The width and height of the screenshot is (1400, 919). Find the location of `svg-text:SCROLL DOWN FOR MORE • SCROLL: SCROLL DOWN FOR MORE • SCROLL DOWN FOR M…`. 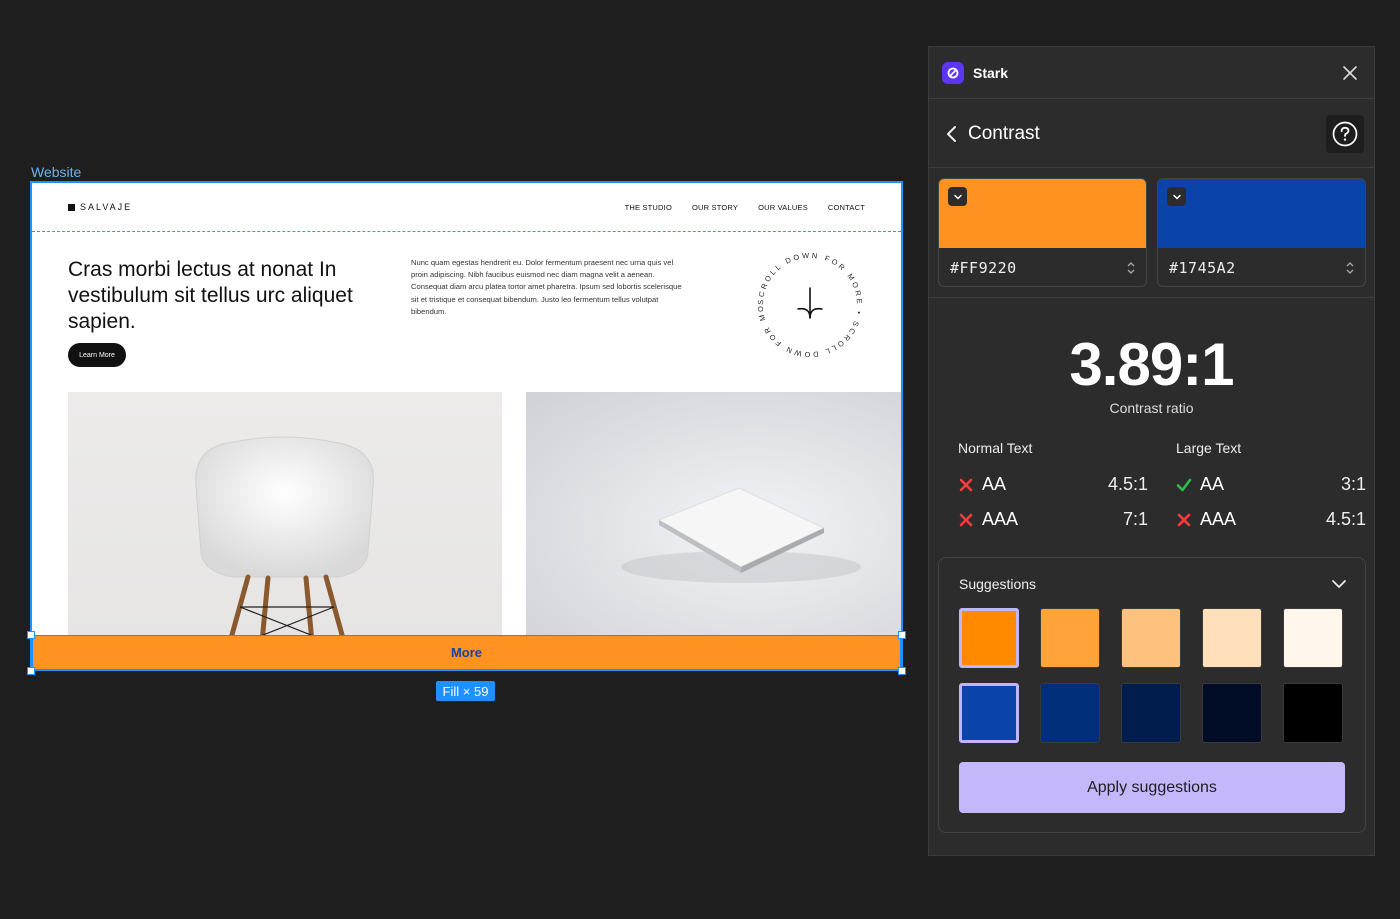

svg-text:SCROLL DOWN FOR MORE • SCROLL: SCROLL DOWN FOR MORE • SCROLL DOWN FOR M… is located at coordinates (807, 302).